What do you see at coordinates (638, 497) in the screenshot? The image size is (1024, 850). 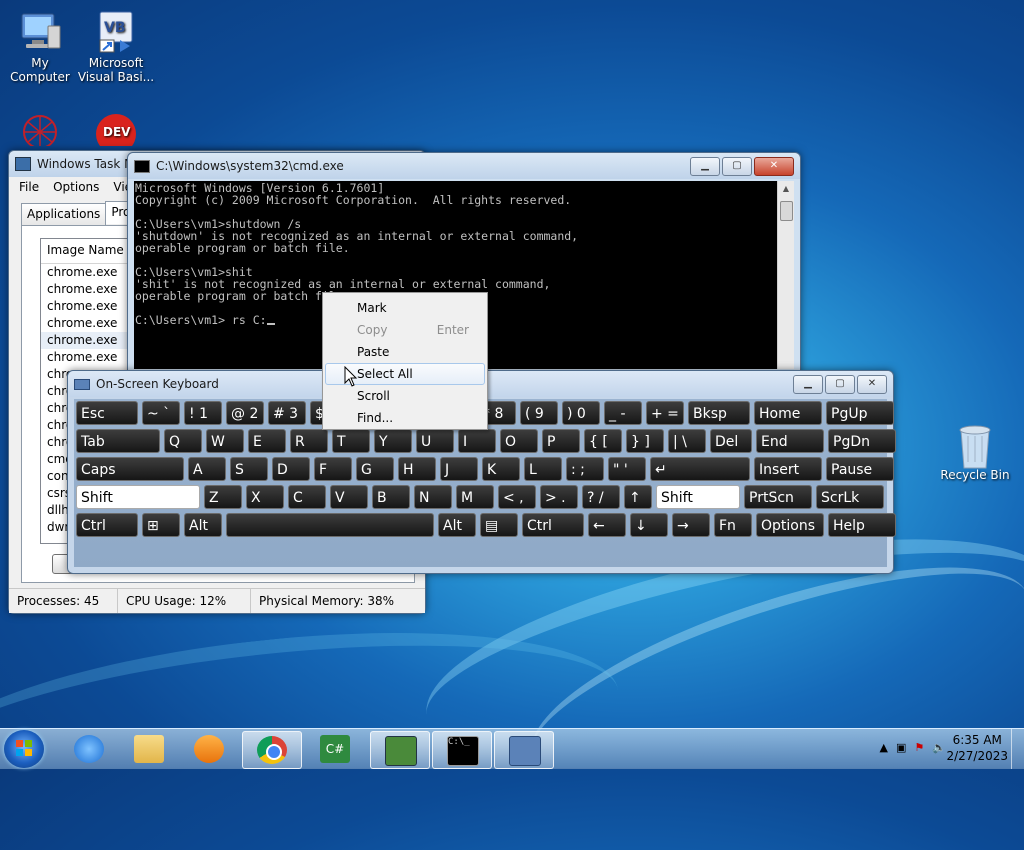 I see `key-symbol: ↑` at bounding box center [638, 497].